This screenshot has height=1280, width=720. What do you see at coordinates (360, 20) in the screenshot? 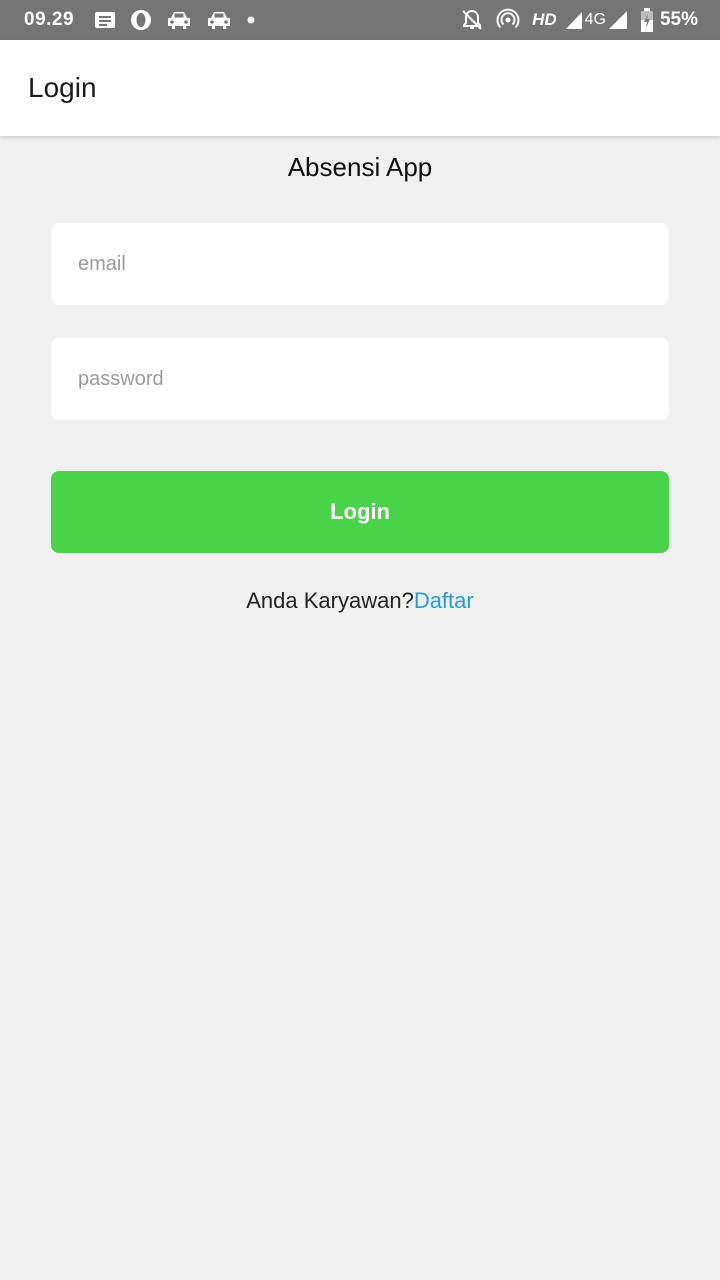
I see `status-bar: 09.29 HD 4G 55%` at bounding box center [360, 20].